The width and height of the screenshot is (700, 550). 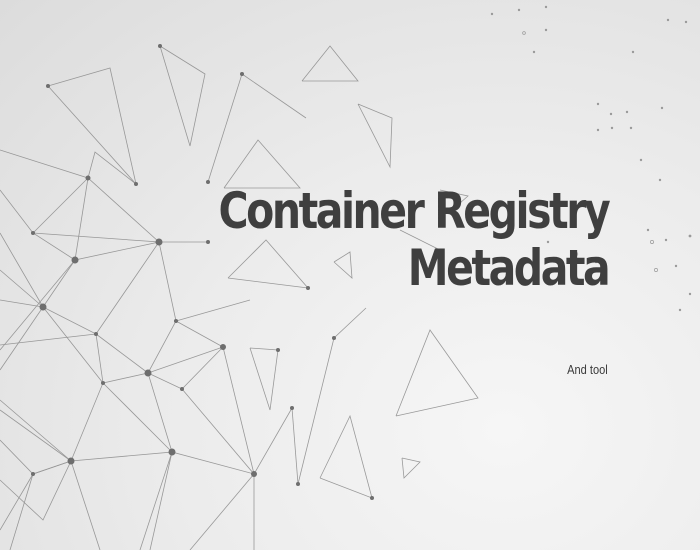 I want to click on slide-title-line-1: Container Registry, so click(x=414, y=211).